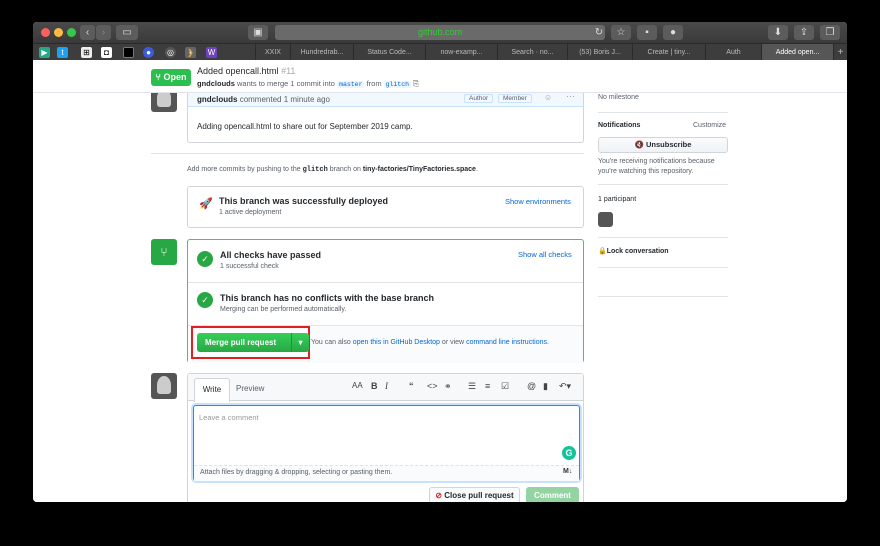 The height and width of the screenshot is (546, 880). What do you see at coordinates (397, 84) in the screenshot?
I see `head-branch: glitch` at bounding box center [397, 84].